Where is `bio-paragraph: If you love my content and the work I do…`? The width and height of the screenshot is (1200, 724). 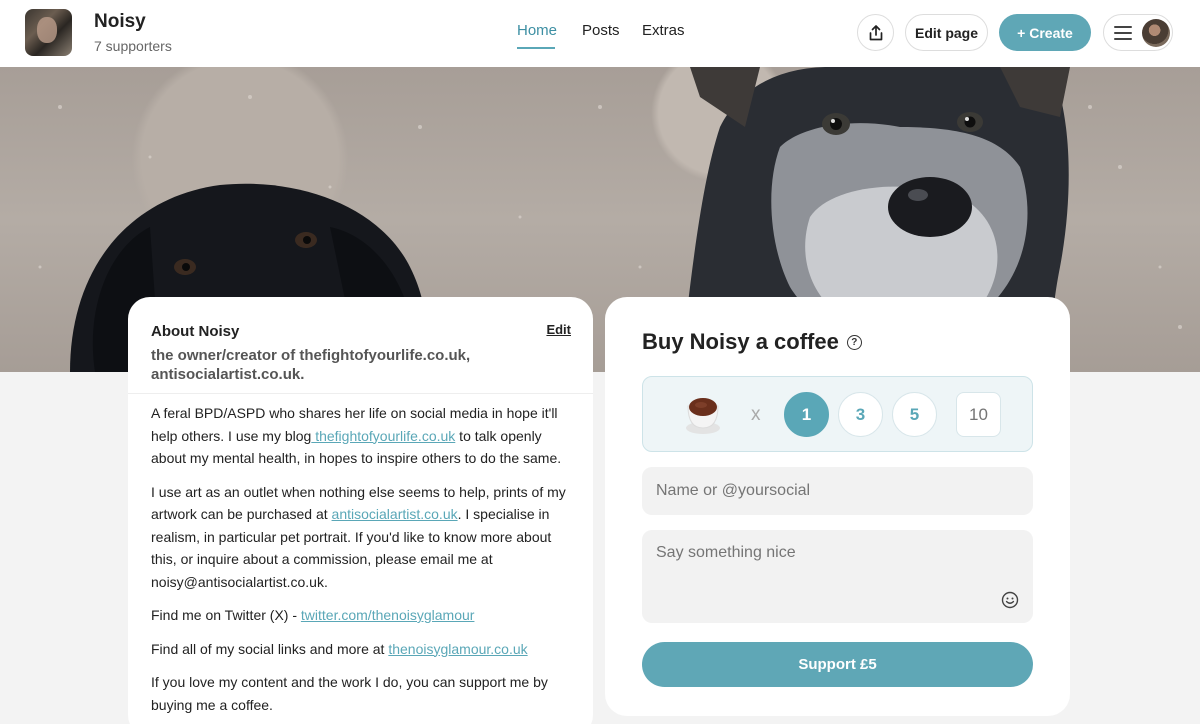
bio-paragraph: If you love my content and the work I do… is located at coordinates (349, 693).